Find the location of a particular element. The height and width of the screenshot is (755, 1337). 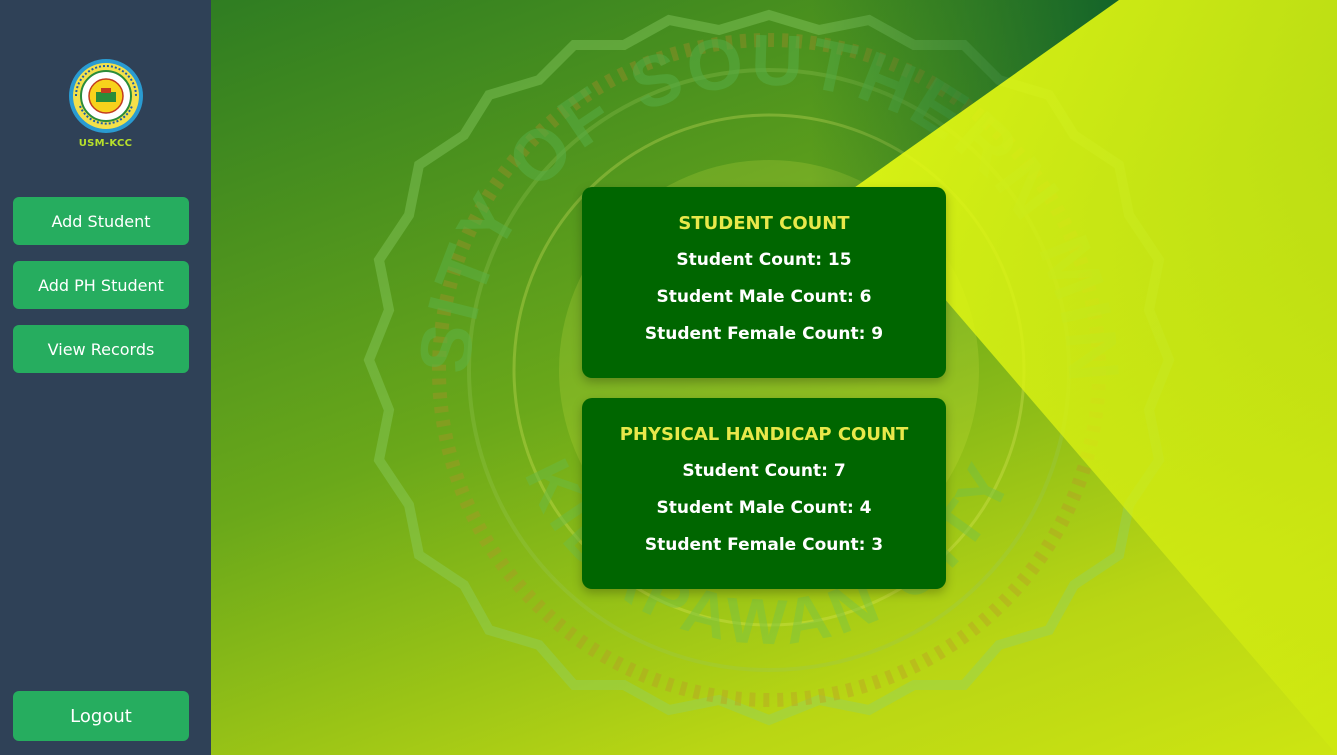

logout-button: Logout is located at coordinates (101, 716).